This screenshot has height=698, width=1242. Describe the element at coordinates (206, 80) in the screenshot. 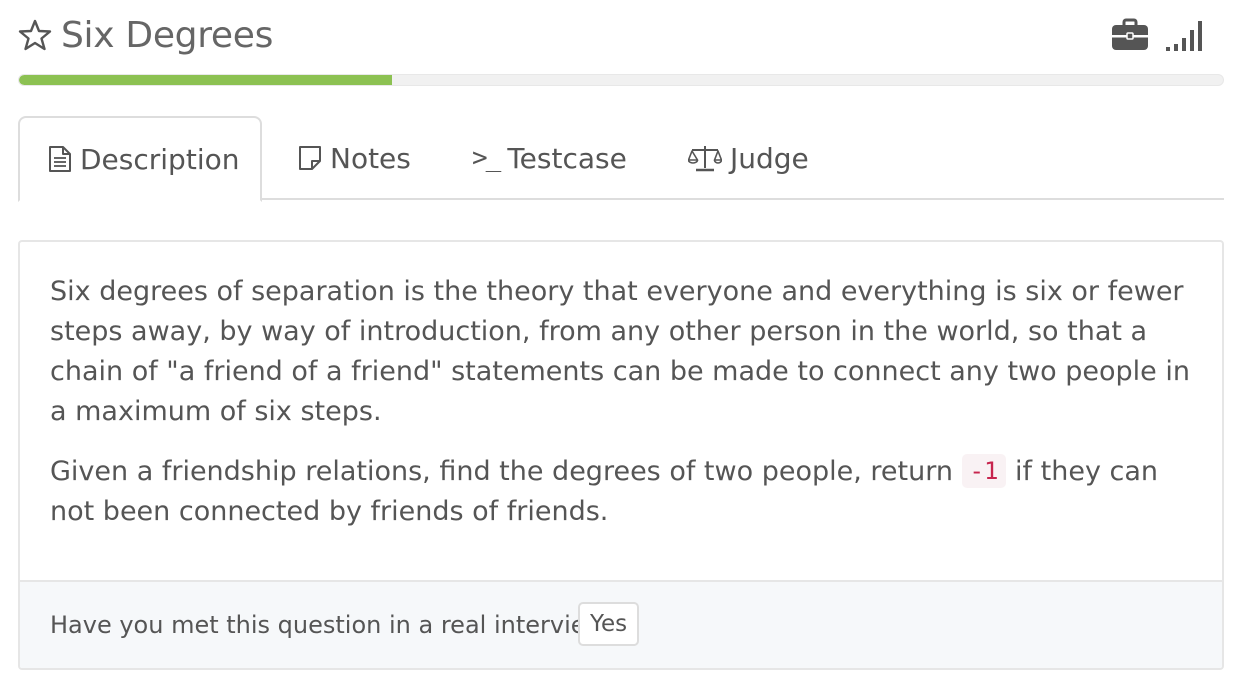

I see `progress-fill` at that location.